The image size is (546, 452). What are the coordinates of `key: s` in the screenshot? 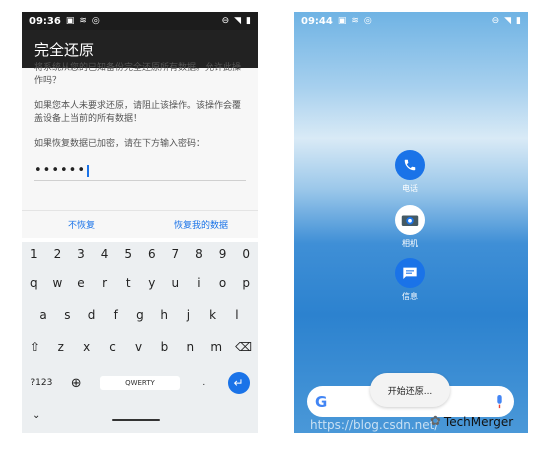 It's located at (67, 315).